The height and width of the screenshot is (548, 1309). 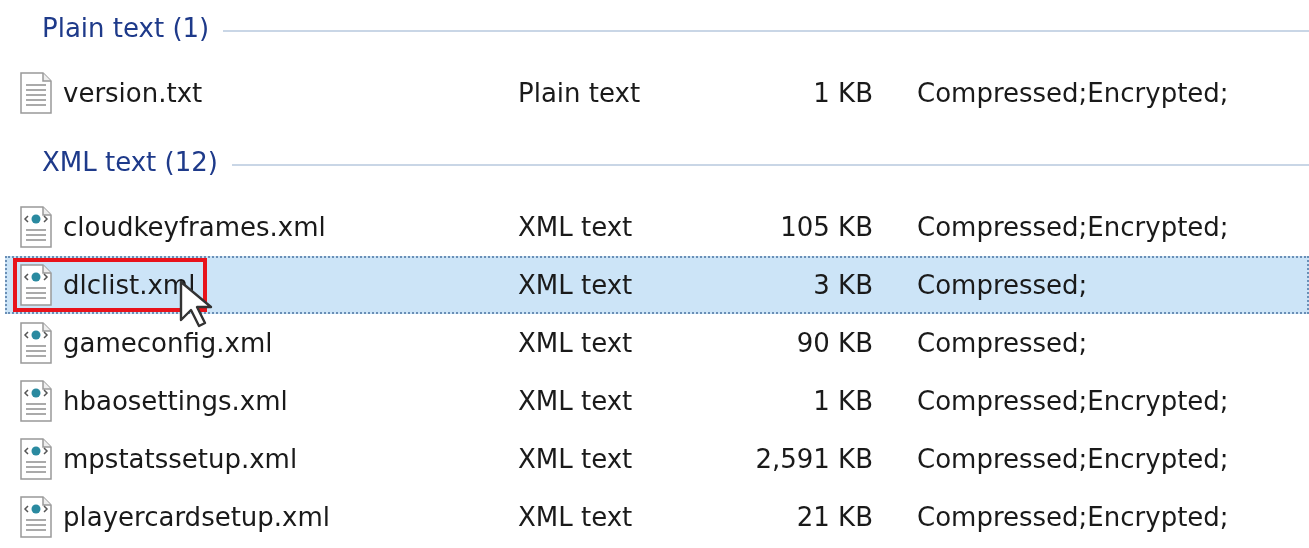 What do you see at coordinates (842, 285) in the screenshot?
I see `file-size: 3 KB` at bounding box center [842, 285].